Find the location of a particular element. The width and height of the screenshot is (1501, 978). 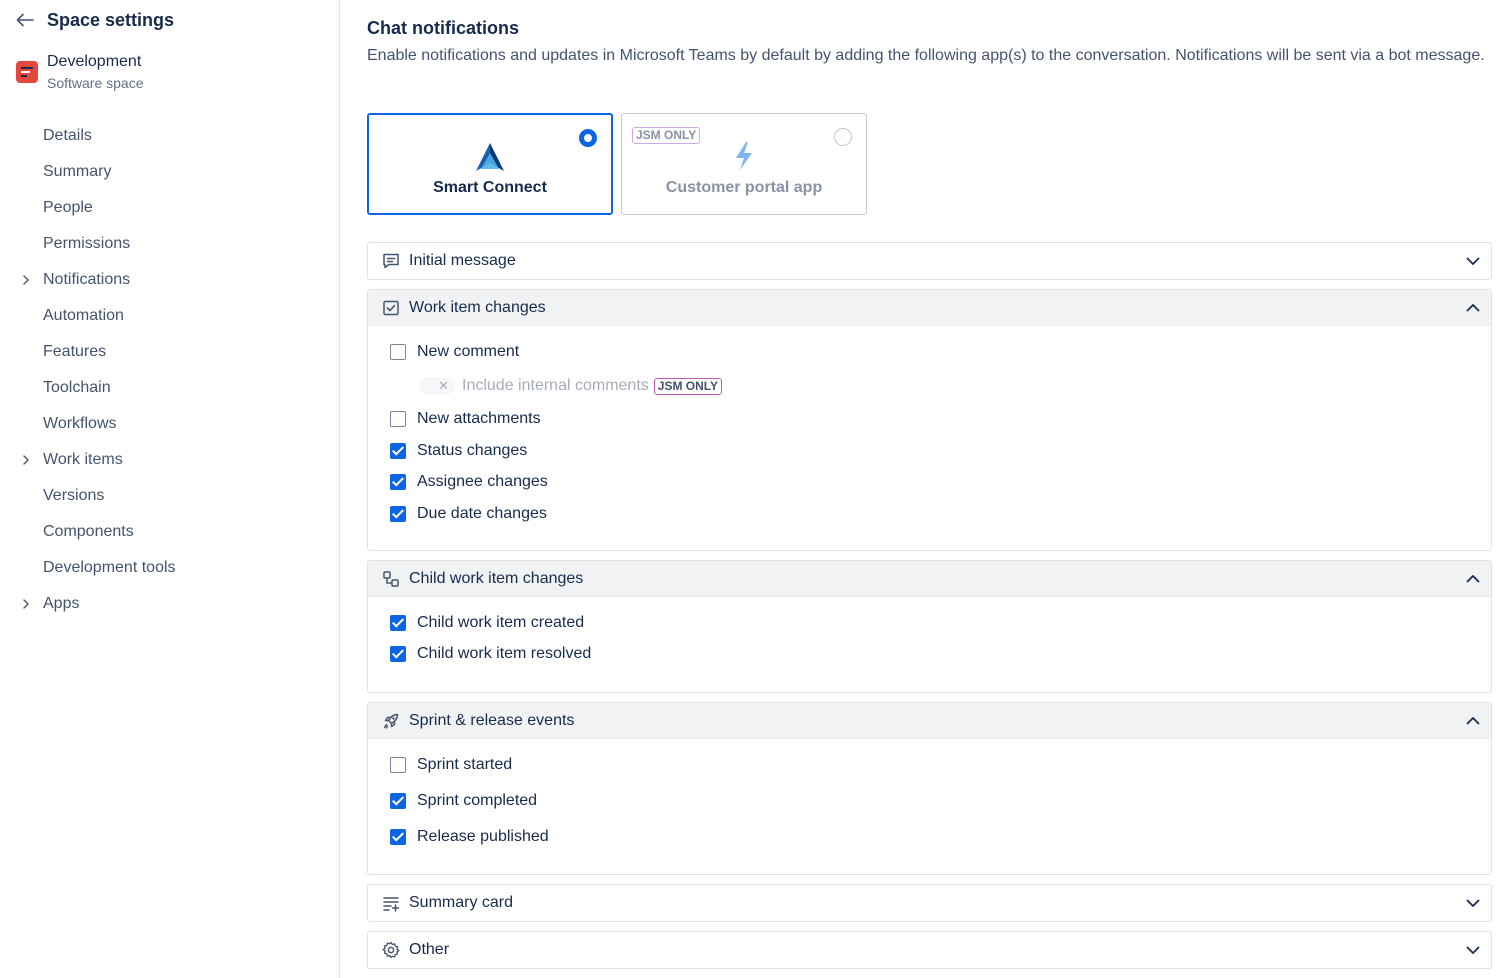

sidebar-item-toolchain: Toolchain is located at coordinates (170, 388).